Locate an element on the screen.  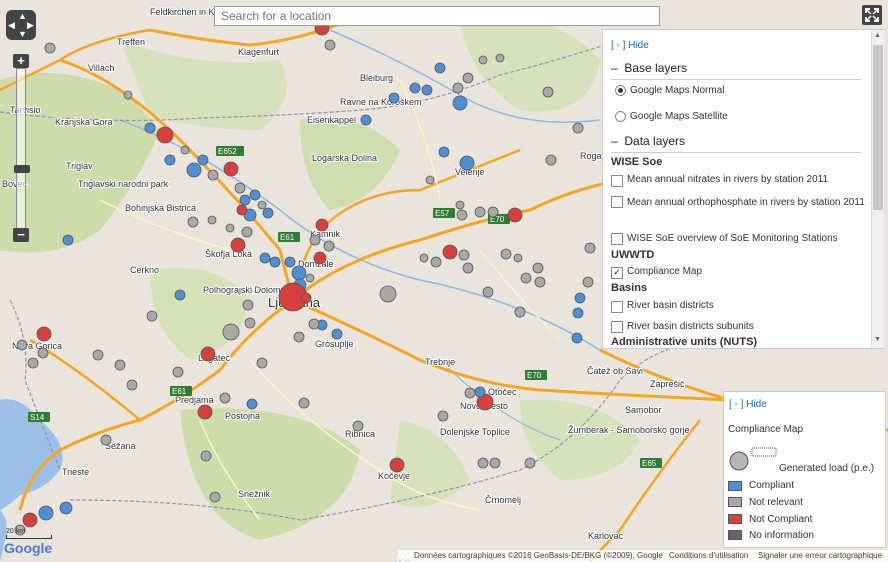
pan-left-icon: ◀ is located at coordinates (11, 25).